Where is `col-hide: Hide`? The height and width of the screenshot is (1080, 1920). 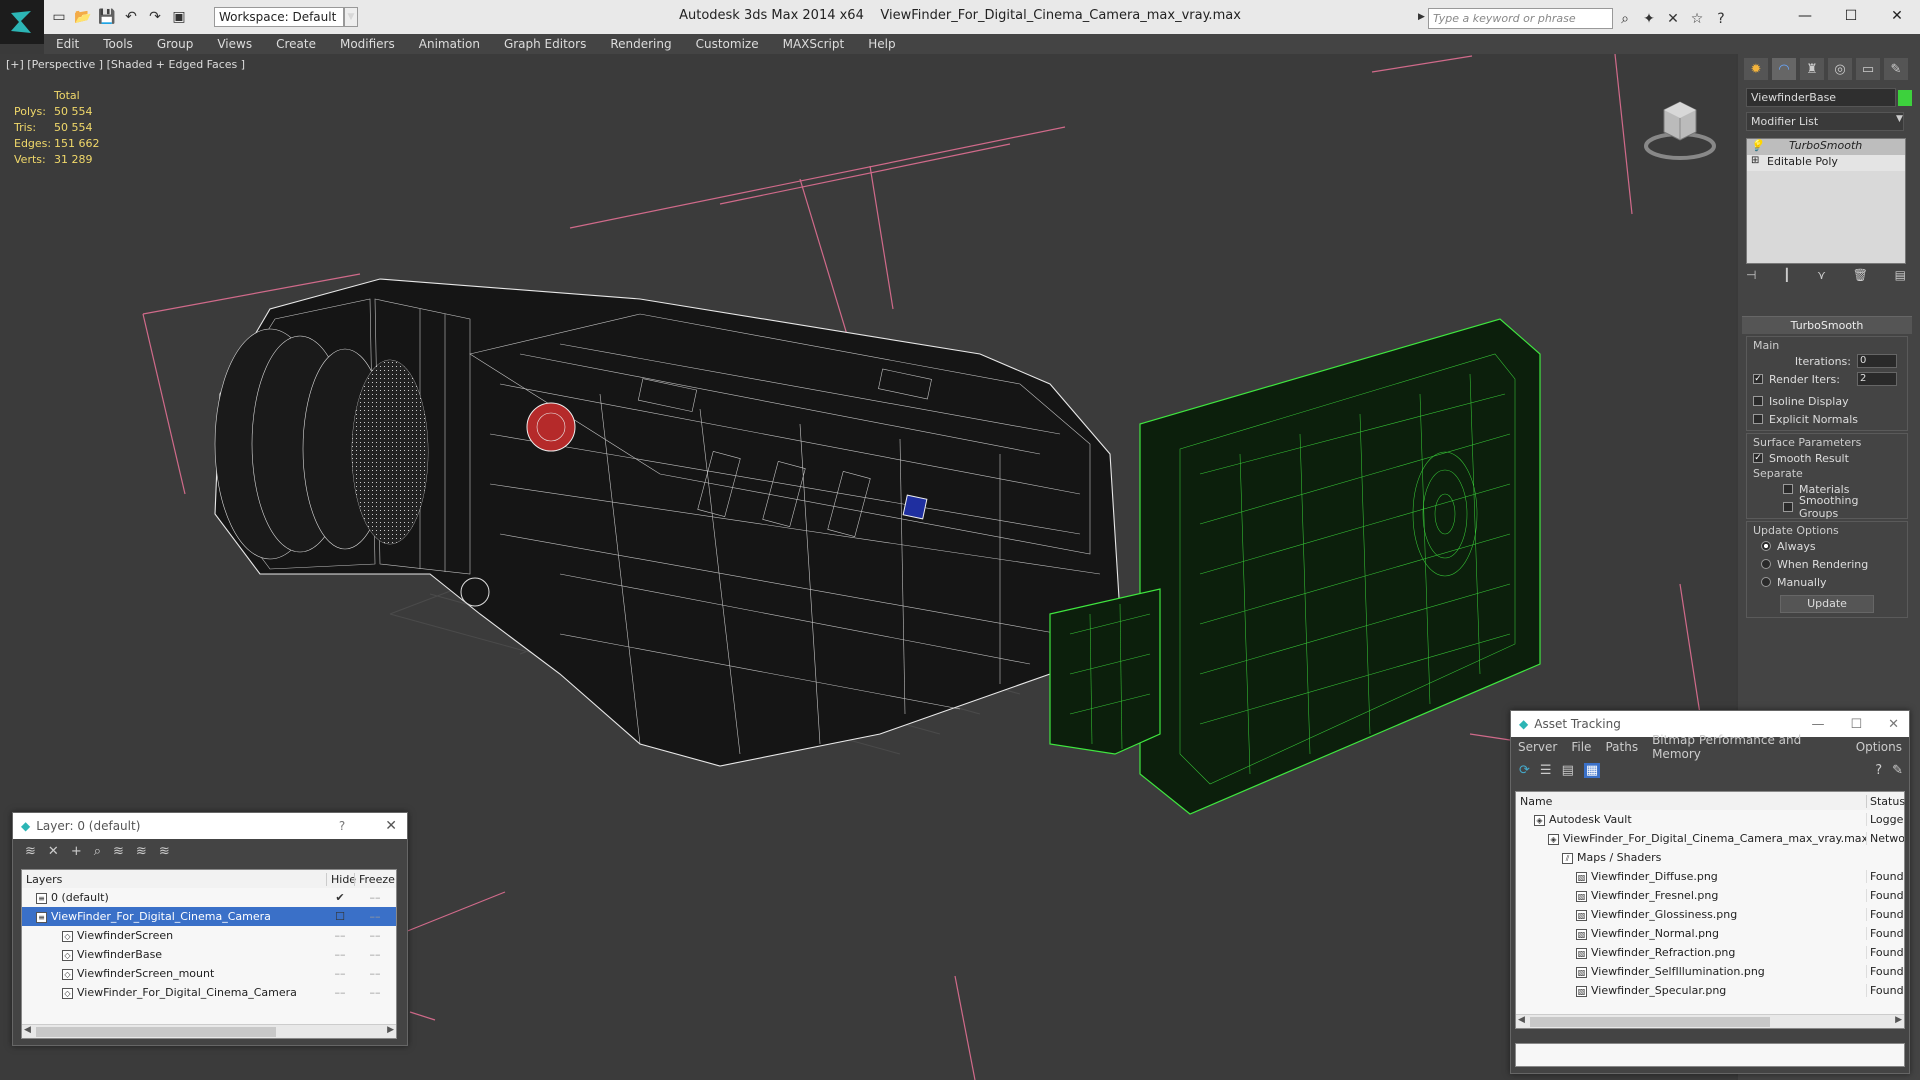 col-hide: Hide is located at coordinates (341, 879).